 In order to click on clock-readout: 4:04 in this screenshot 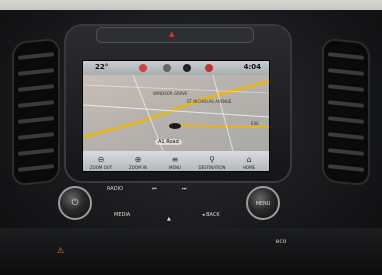, I will do `click(252, 67)`.